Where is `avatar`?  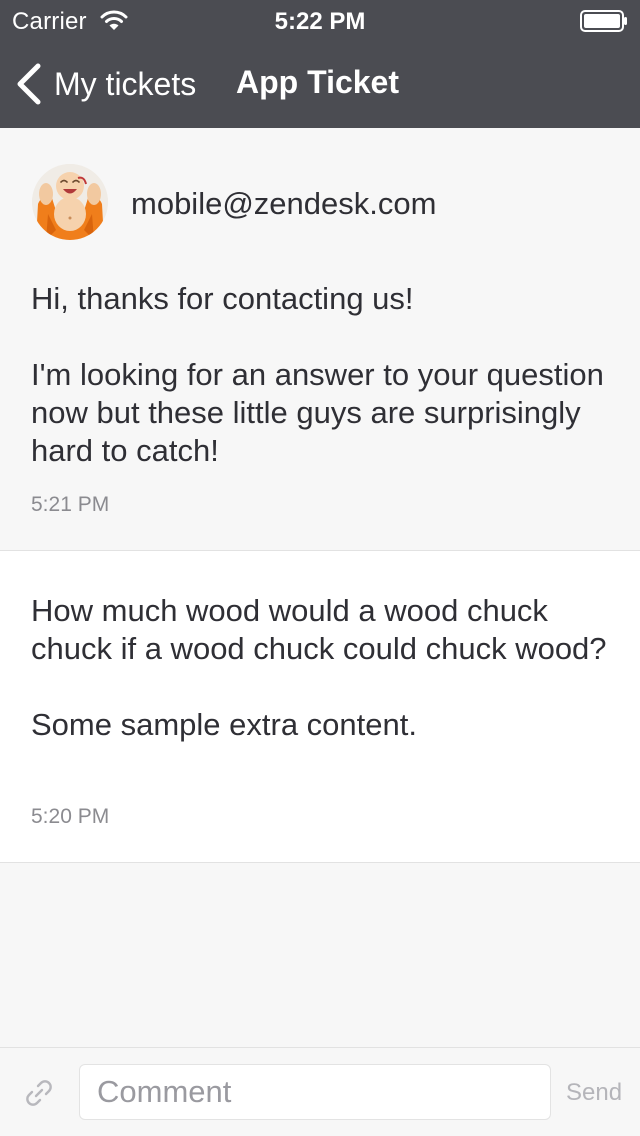
avatar is located at coordinates (70, 202).